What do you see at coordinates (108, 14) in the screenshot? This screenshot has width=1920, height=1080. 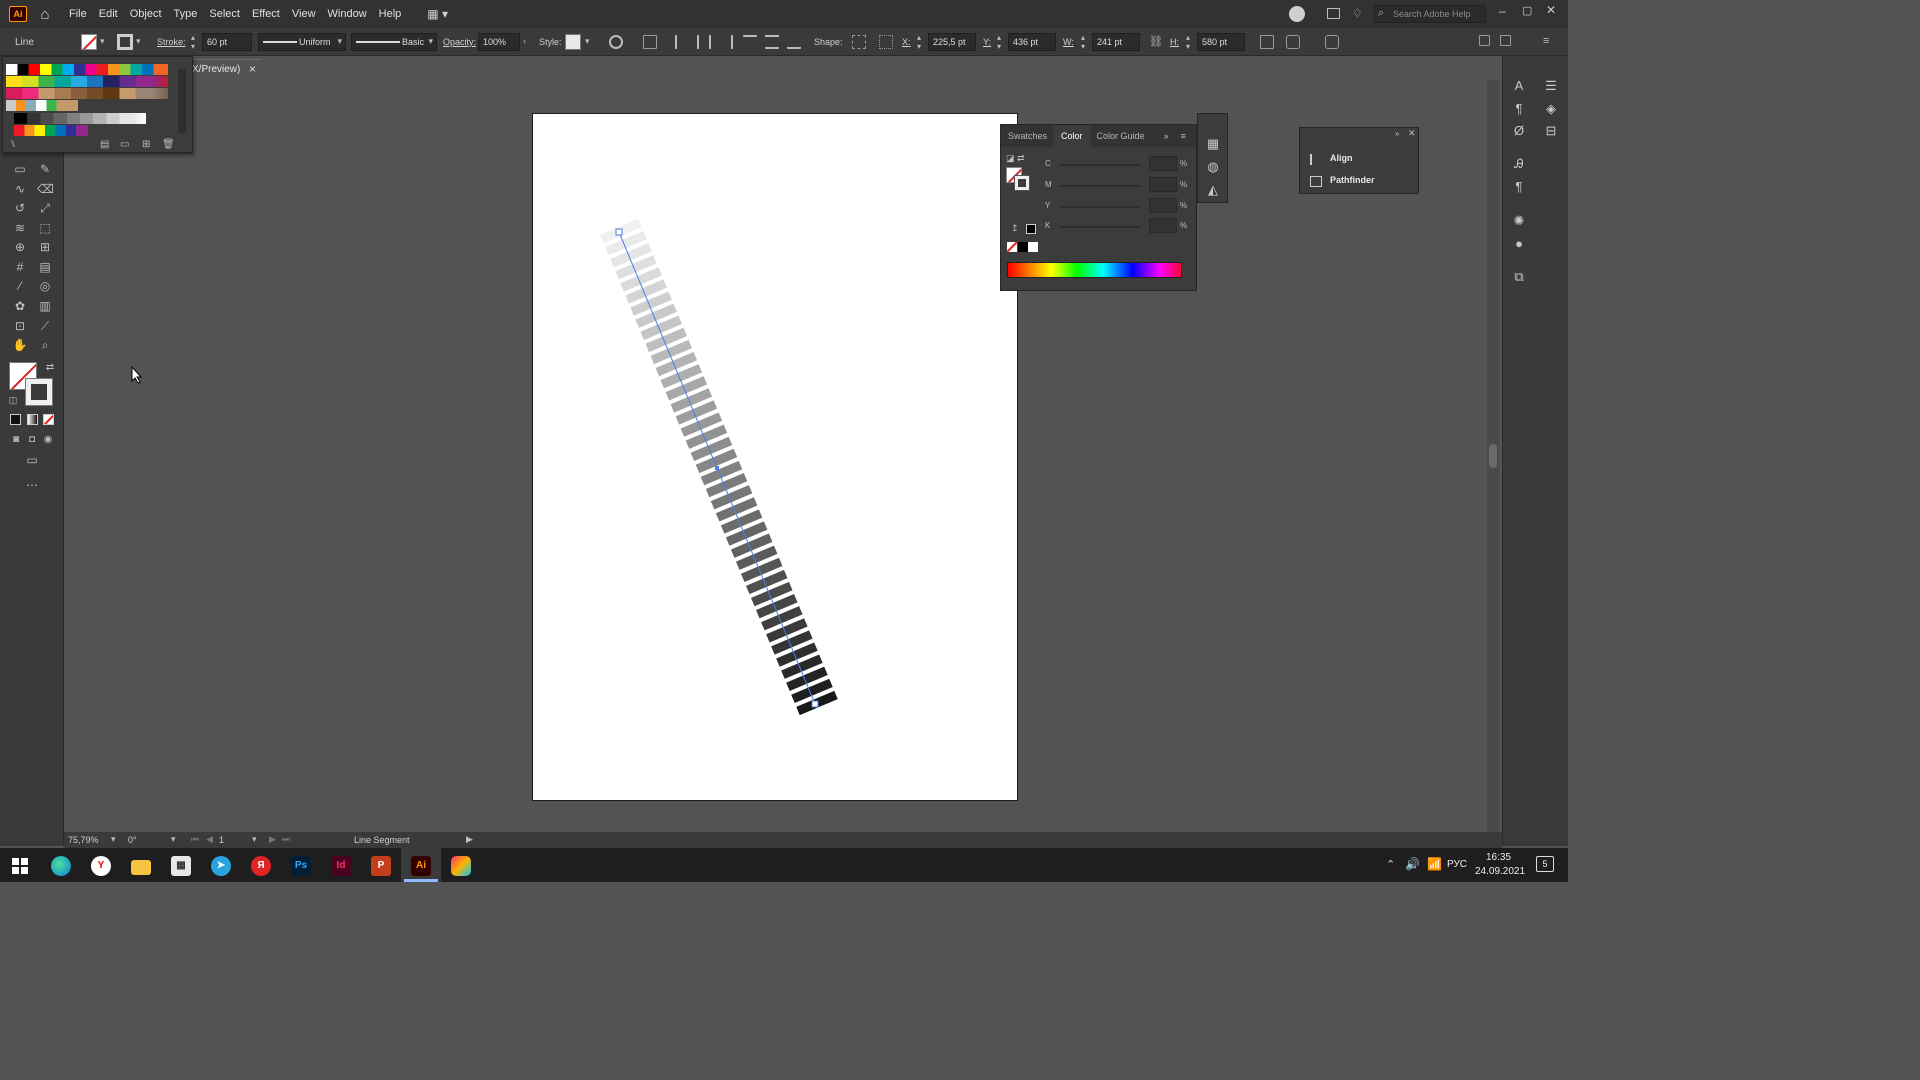 I see `menu-edit: Edit` at bounding box center [108, 14].